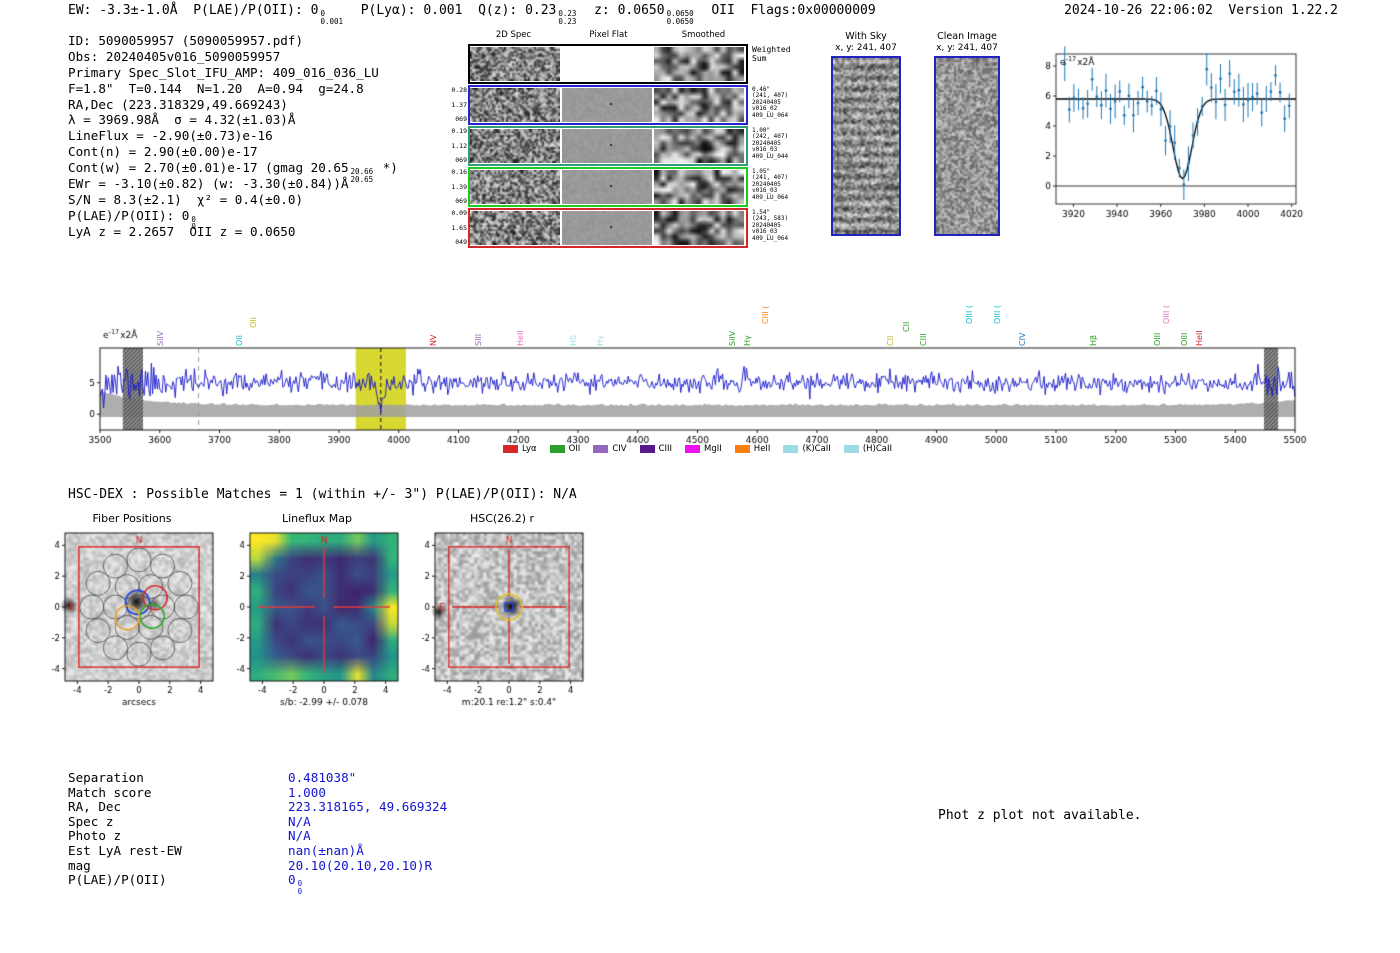 The width and height of the screenshot is (1400, 953). Describe the element at coordinates (91, 821) in the screenshot. I see `match-field-label: Spec z` at that location.